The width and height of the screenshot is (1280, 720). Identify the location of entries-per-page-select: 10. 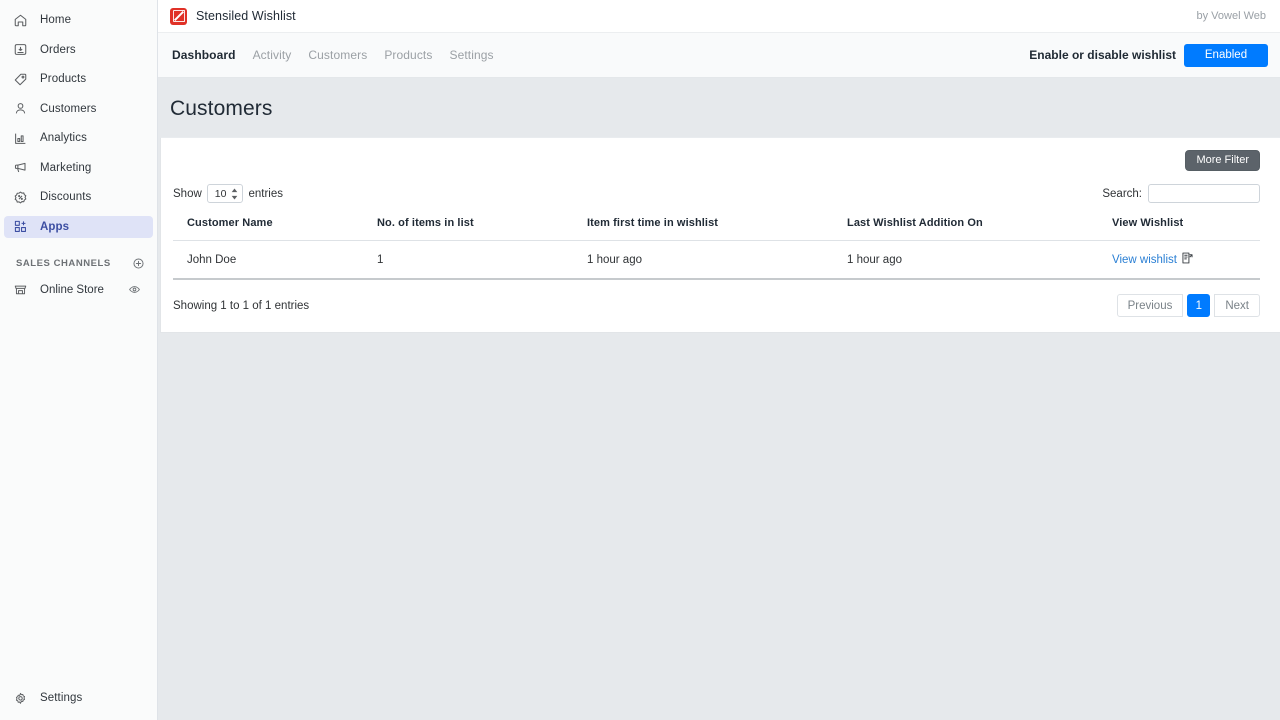
(225, 193).